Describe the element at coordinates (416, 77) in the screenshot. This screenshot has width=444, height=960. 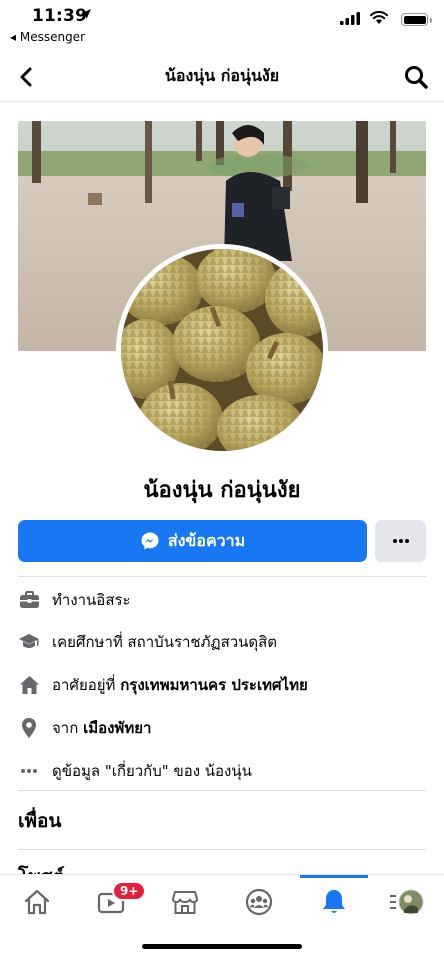
I see `search-icon` at that location.